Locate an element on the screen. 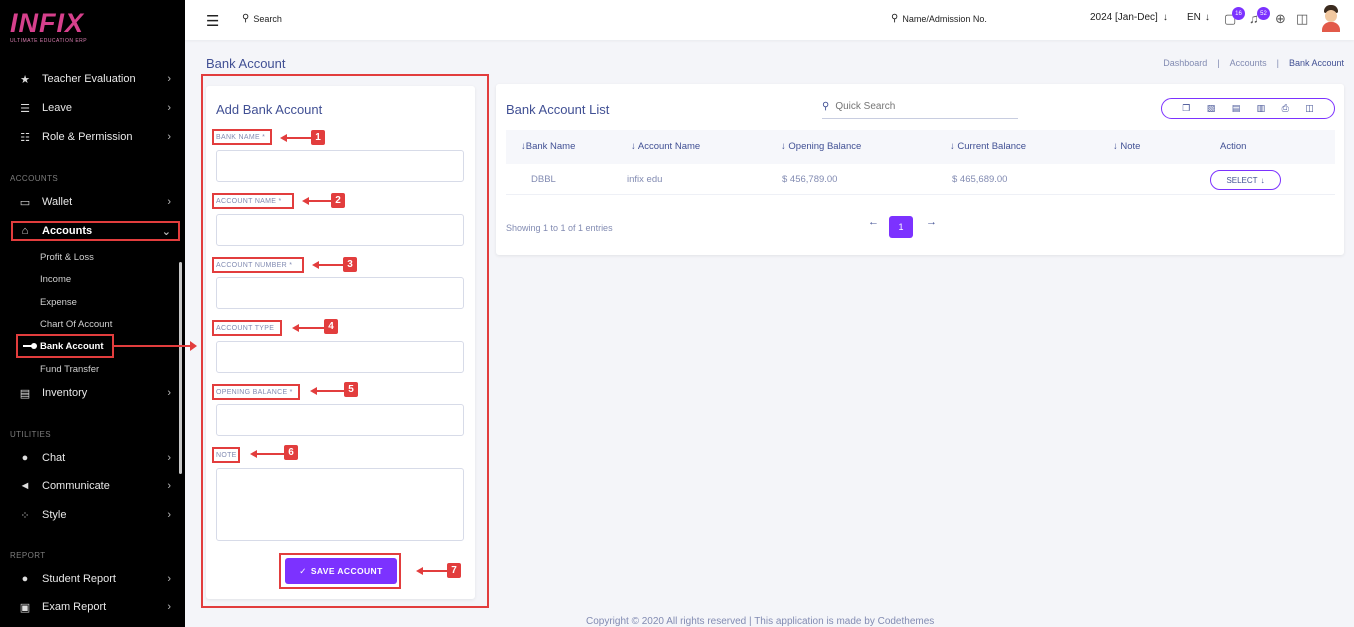 Image resolution: width=1354 pixels, height=627 pixels. pagination-current: 1 is located at coordinates (901, 227).